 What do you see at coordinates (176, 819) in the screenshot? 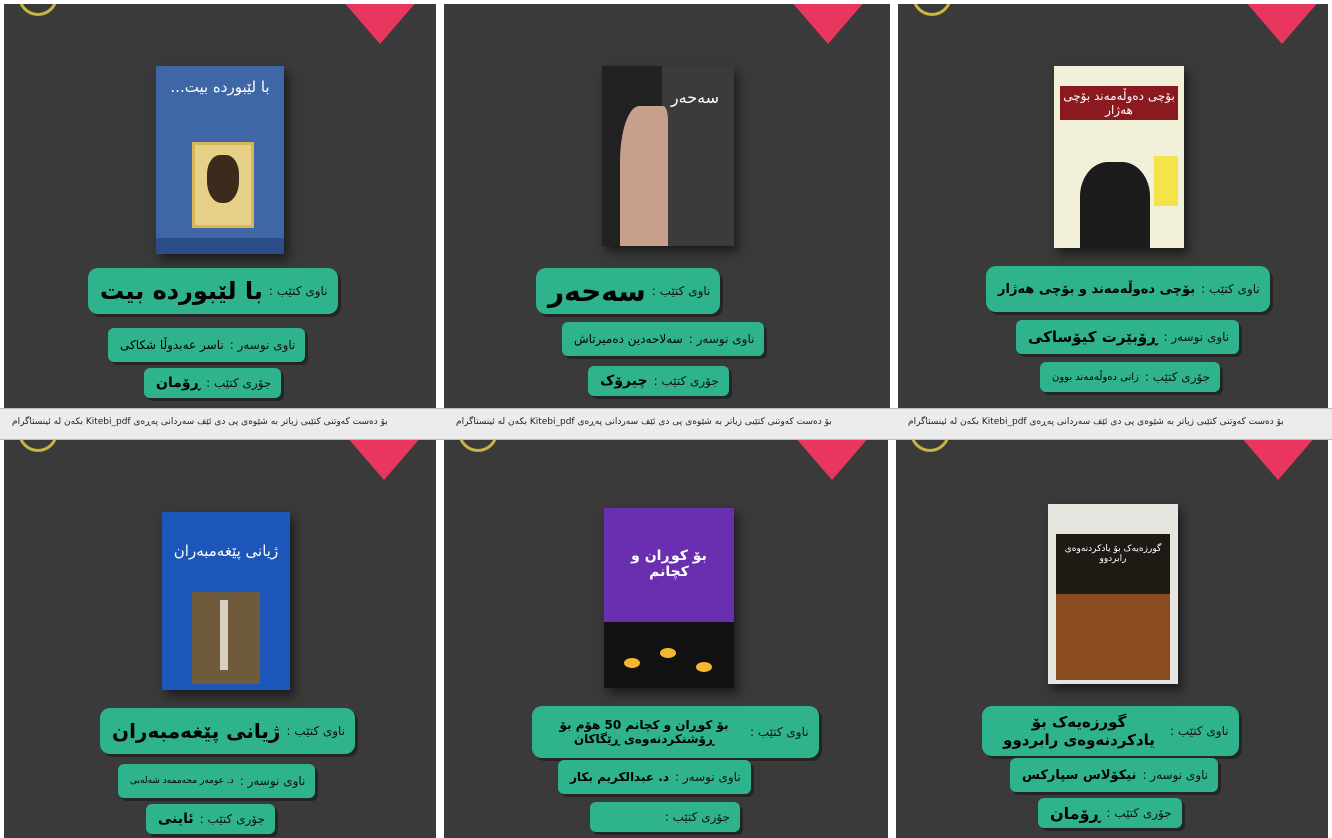
I see `genre-value: ئاینی` at bounding box center [176, 819].